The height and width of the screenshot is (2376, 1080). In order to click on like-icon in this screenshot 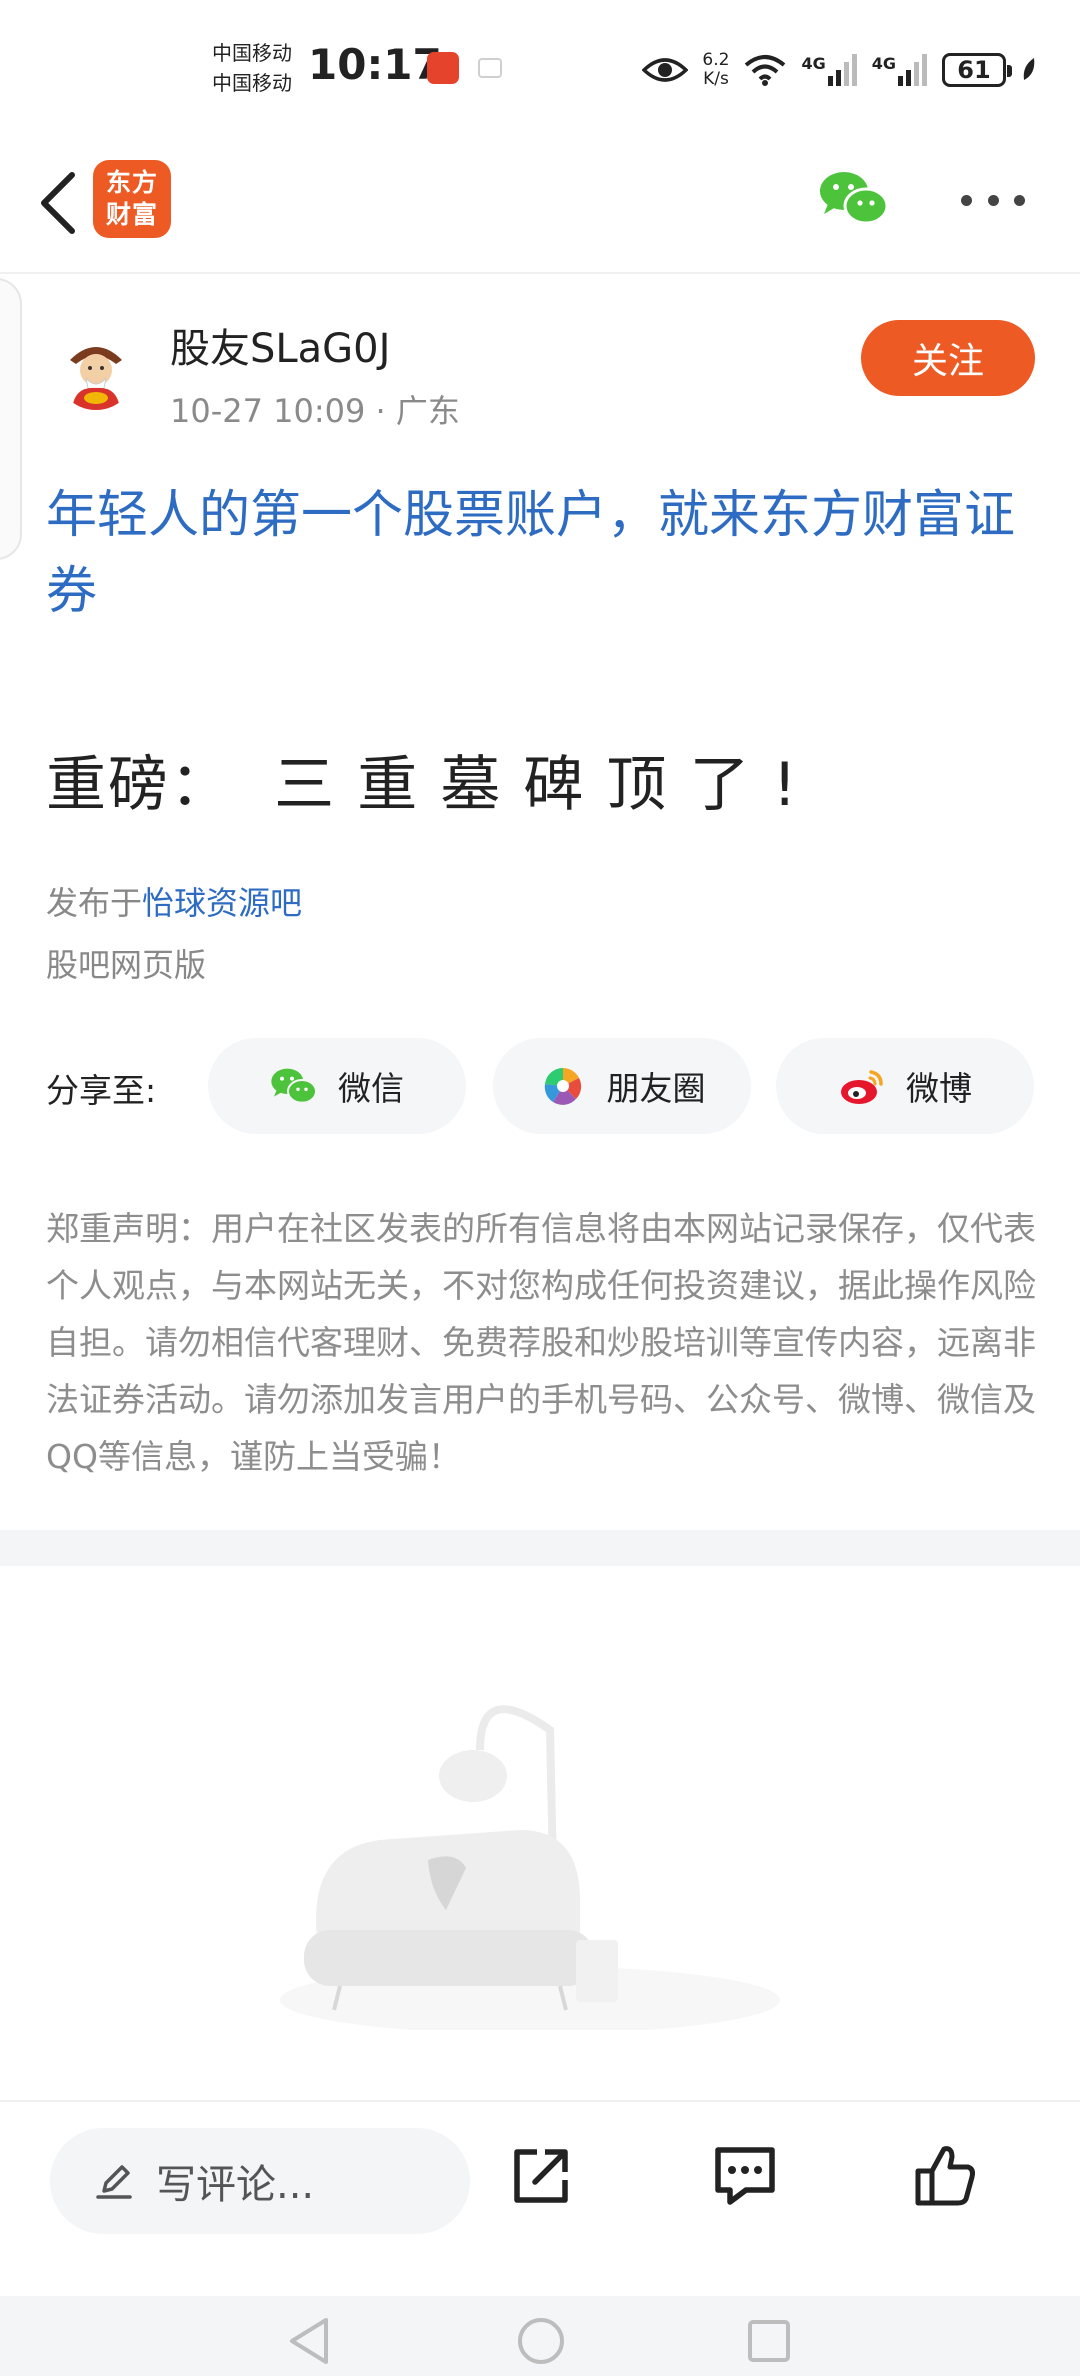, I will do `click(945, 2176)`.